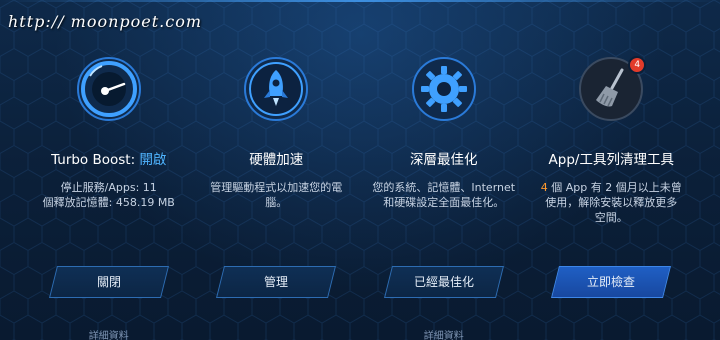  What do you see at coordinates (108, 202) in the screenshot?
I see `freed-memory-line: 個釋放記憶體: 458.19 MB` at bounding box center [108, 202].